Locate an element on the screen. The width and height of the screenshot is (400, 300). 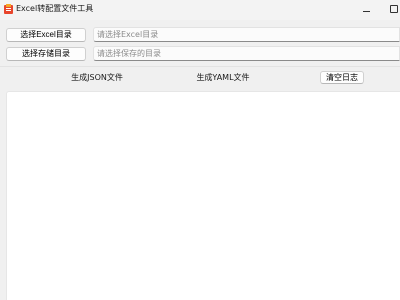
generate-json-button: 生成JSON文件 is located at coordinates (97, 77).